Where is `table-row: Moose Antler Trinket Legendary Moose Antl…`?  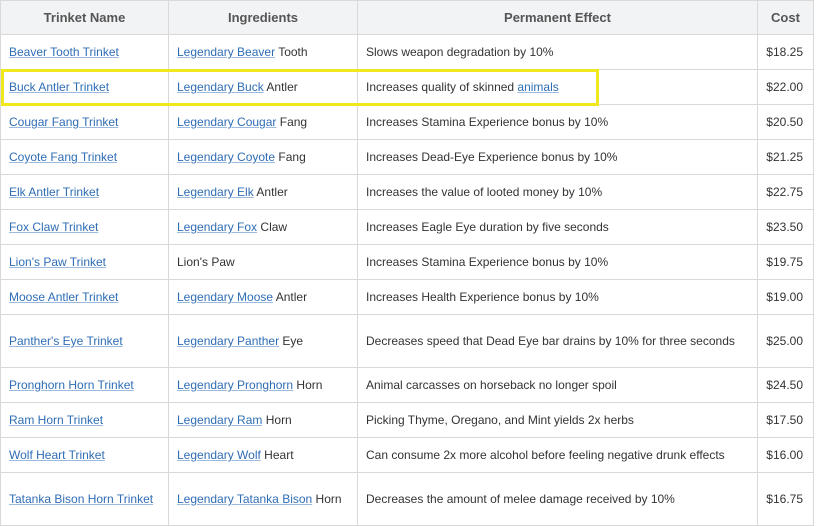
table-row: Moose Antler Trinket Legendary Moose Antl… is located at coordinates (407, 297).